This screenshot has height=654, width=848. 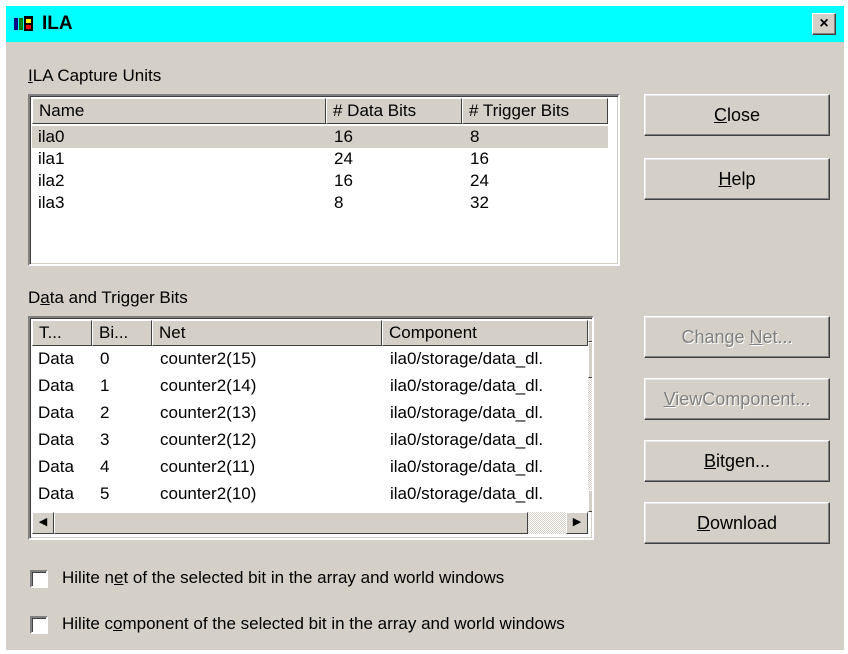 What do you see at coordinates (590, 501) in the screenshot?
I see `scroll-down-icon: ▼` at bounding box center [590, 501].